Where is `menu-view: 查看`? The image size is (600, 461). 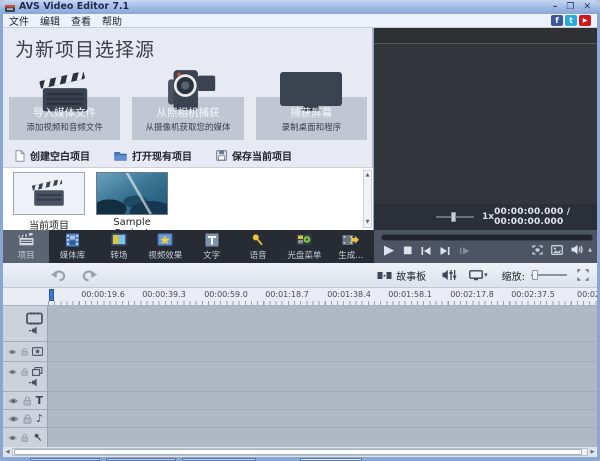
menu-view: 查看 is located at coordinates (81, 20).